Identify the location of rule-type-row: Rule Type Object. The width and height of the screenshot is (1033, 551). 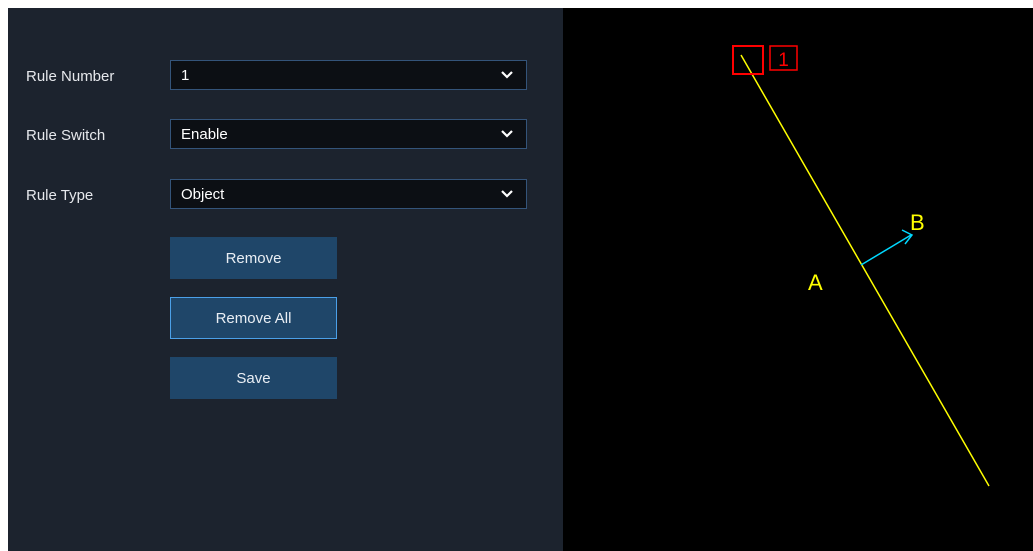
(285, 194).